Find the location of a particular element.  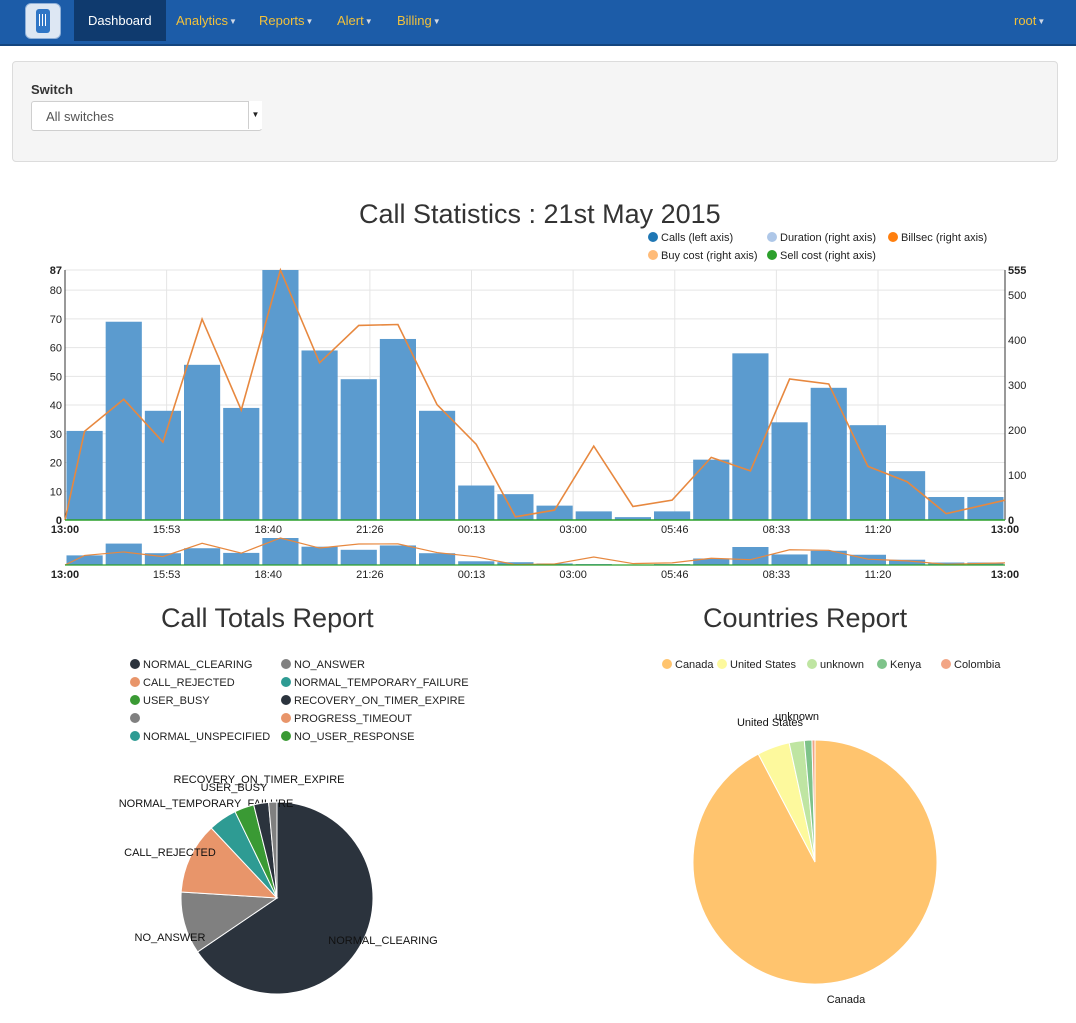

pie-slice-label: CALL_REJECTED is located at coordinates (170, 853).